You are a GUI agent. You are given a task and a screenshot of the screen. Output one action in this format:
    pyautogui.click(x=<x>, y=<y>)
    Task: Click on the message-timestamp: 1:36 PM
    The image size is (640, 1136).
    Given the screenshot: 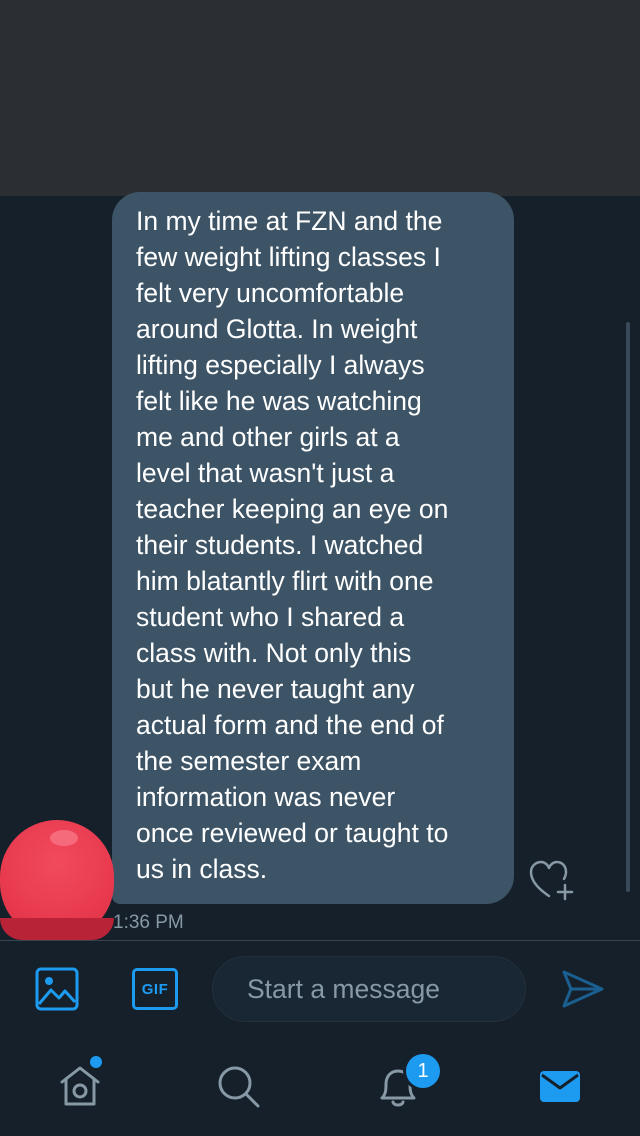 What is the action you would take?
    pyautogui.click(x=148, y=922)
    